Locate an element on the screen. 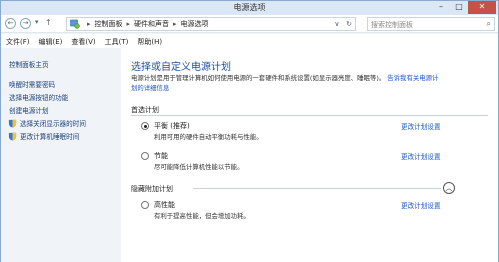 This screenshot has width=499, height=262. breadcrumb-control-panel: 控制面板 is located at coordinates (109, 24).